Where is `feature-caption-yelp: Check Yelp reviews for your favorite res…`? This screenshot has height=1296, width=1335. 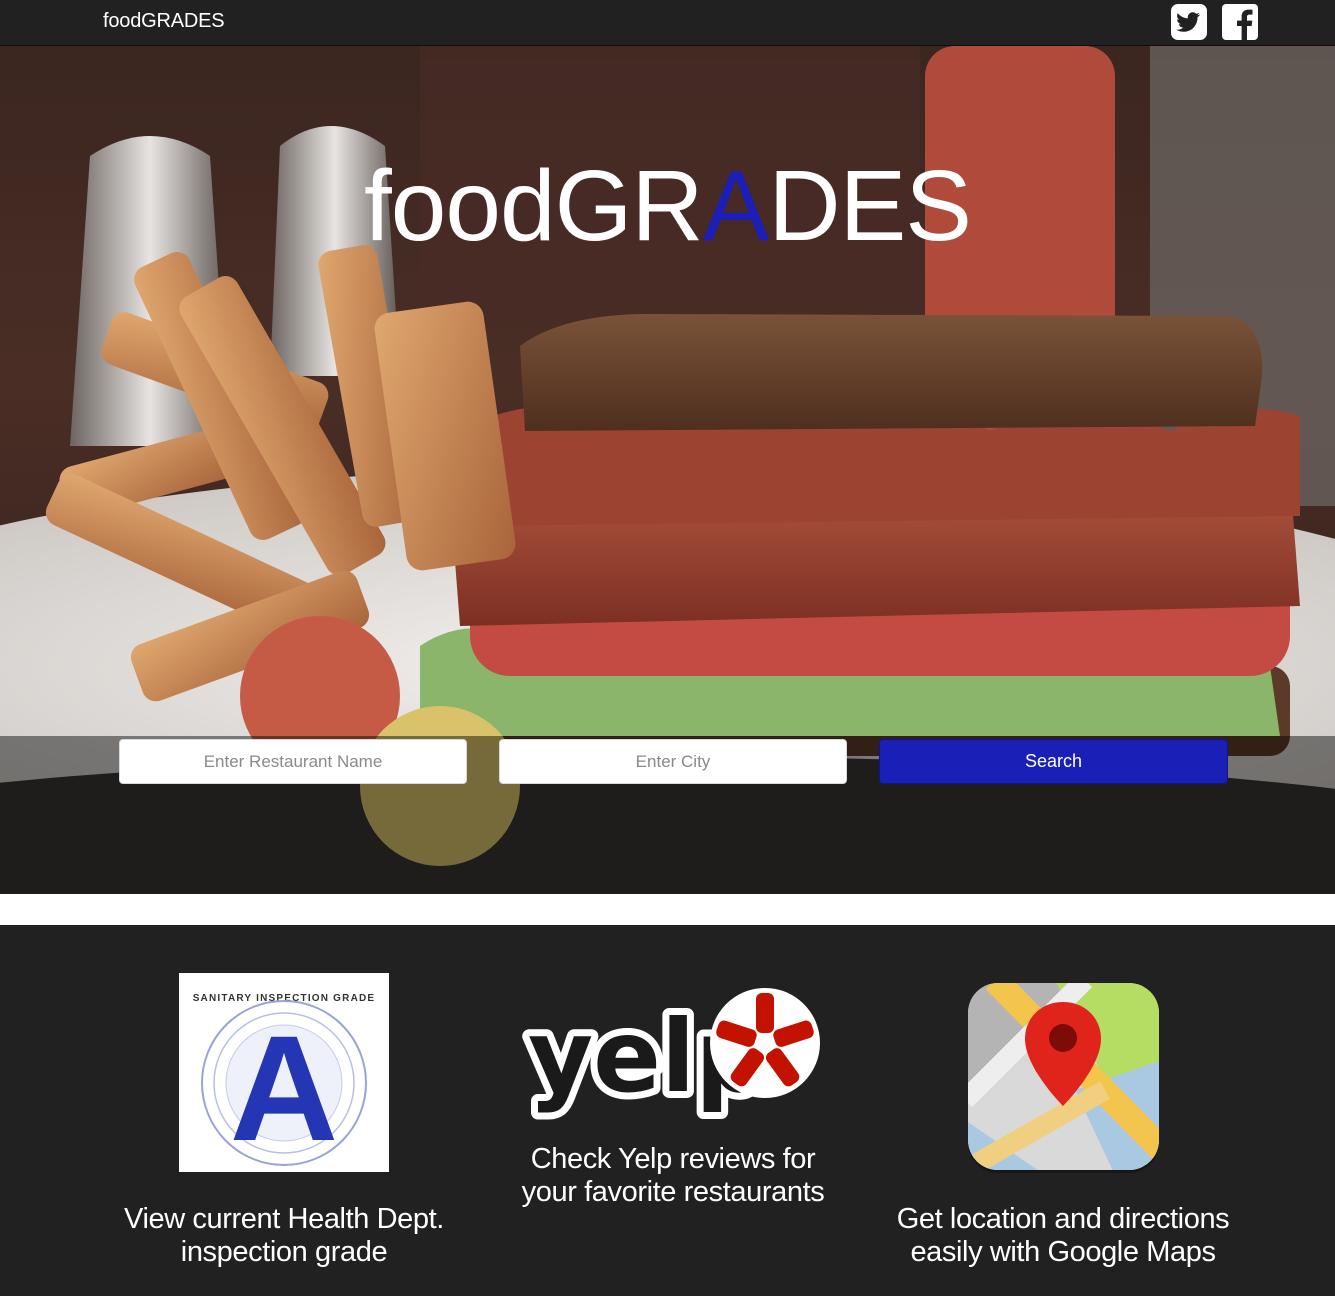 feature-caption-yelp: Check Yelp reviews for your favorite res… is located at coordinates (673, 1176).